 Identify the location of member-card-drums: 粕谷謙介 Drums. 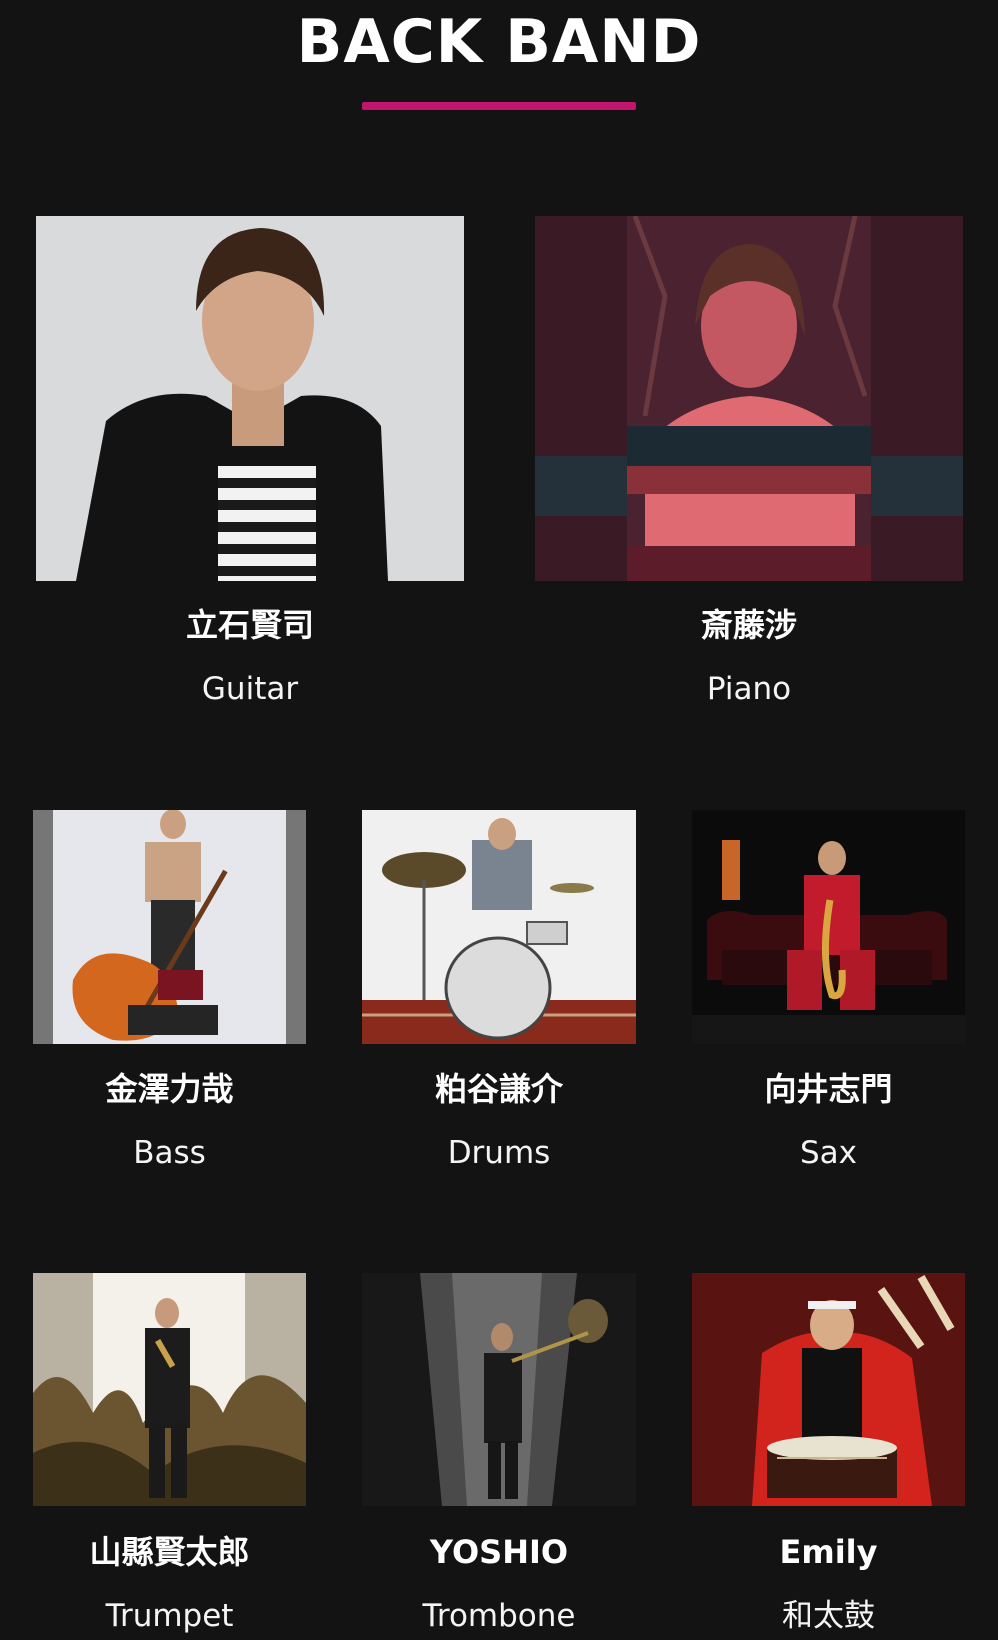
(499, 990).